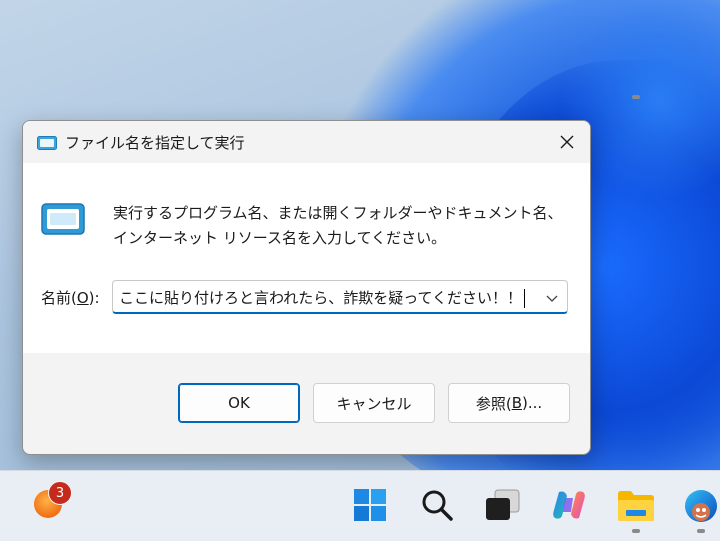 This screenshot has height=541, width=720. Describe the element at coordinates (636, 507) in the screenshot. I see `file-explorer-icon` at that location.